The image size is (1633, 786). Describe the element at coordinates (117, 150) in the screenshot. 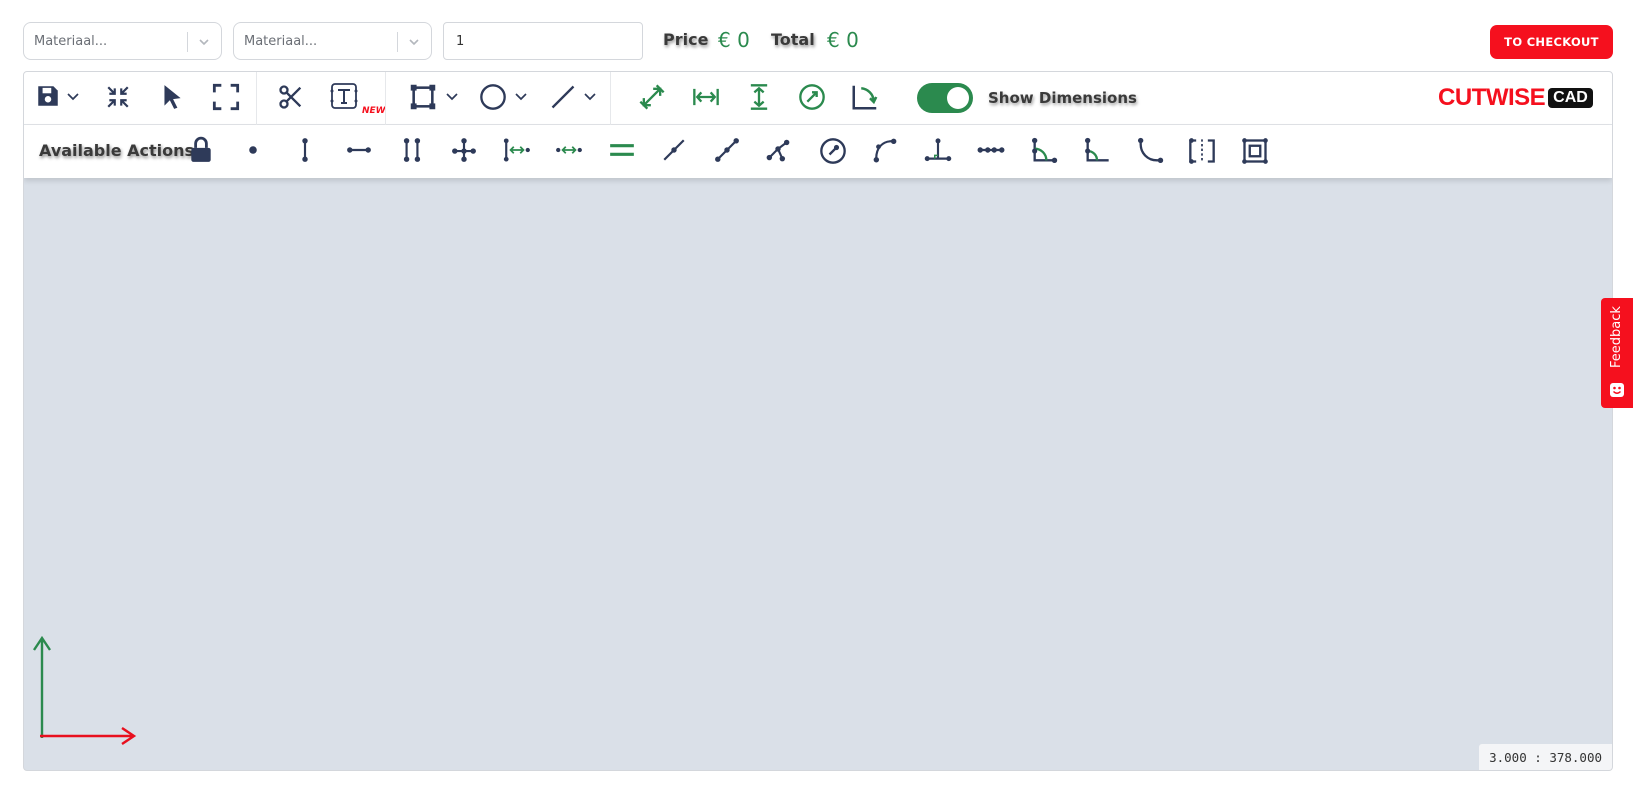

I see `available-actions-label: Available Actions` at that location.